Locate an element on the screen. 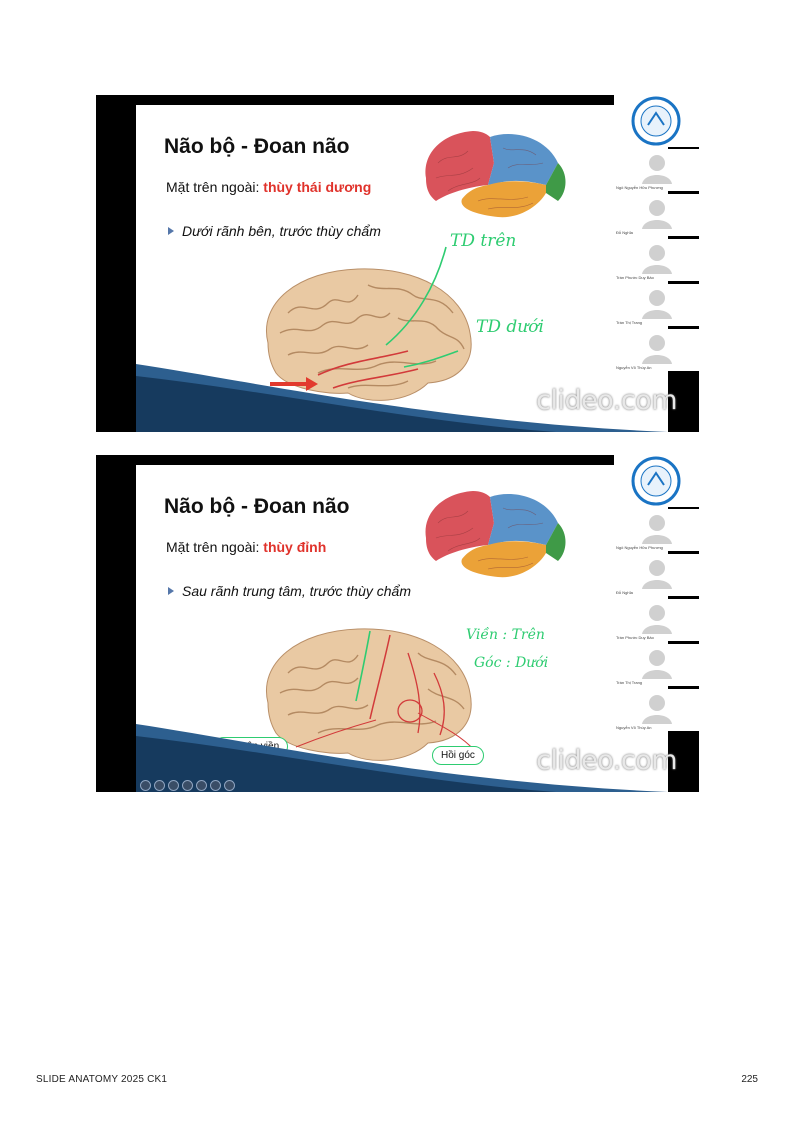 Image resolution: width=794 pixels, height=1122 pixels. handwritten-annotation: Góc : Dưới is located at coordinates (511, 663).